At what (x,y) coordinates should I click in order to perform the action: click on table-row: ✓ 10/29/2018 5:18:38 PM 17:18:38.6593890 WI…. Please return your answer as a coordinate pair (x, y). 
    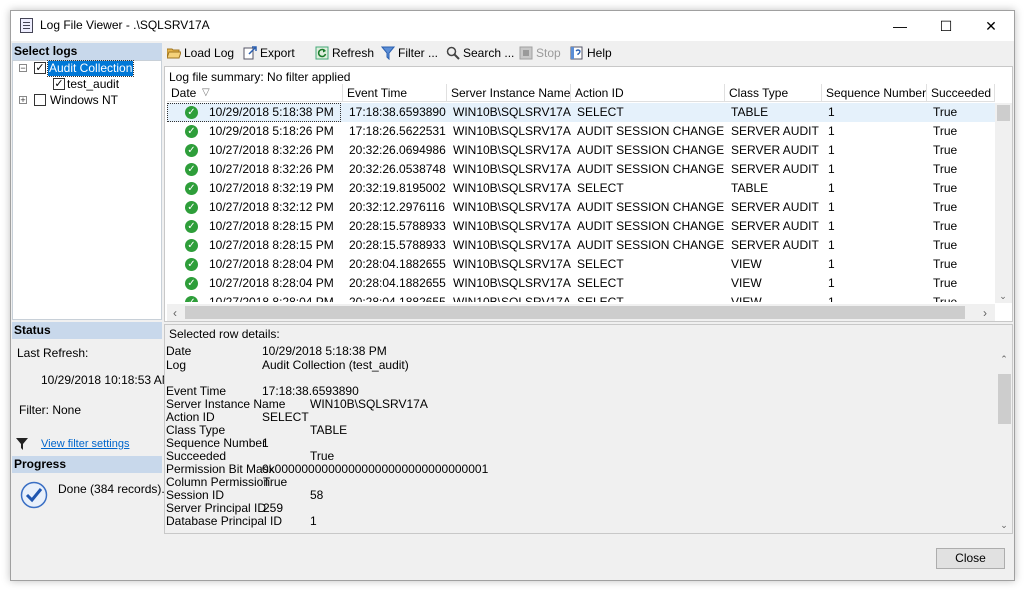
    Looking at the image, I should click on (582, 112).